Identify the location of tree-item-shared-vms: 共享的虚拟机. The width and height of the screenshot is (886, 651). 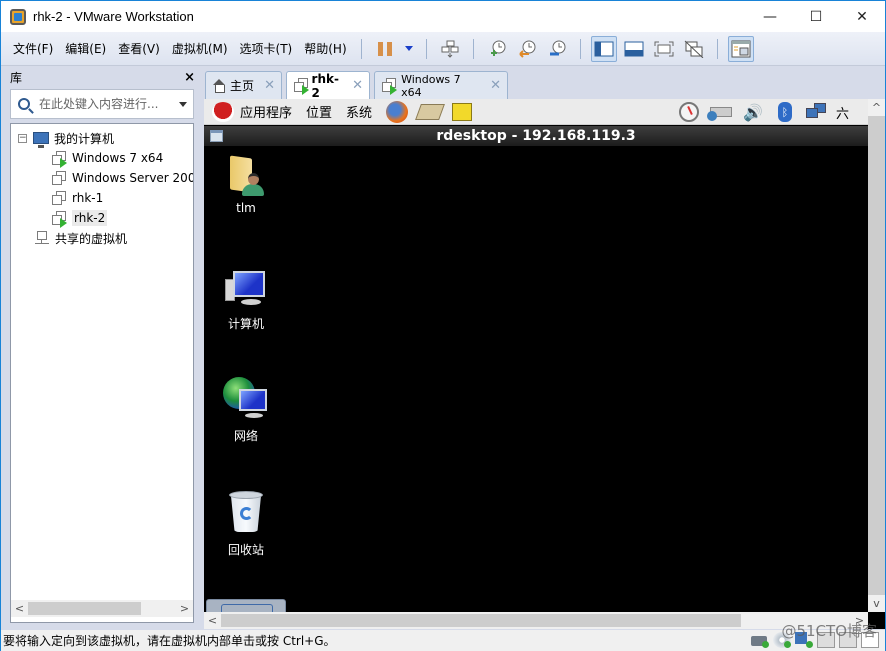
(80, 238).